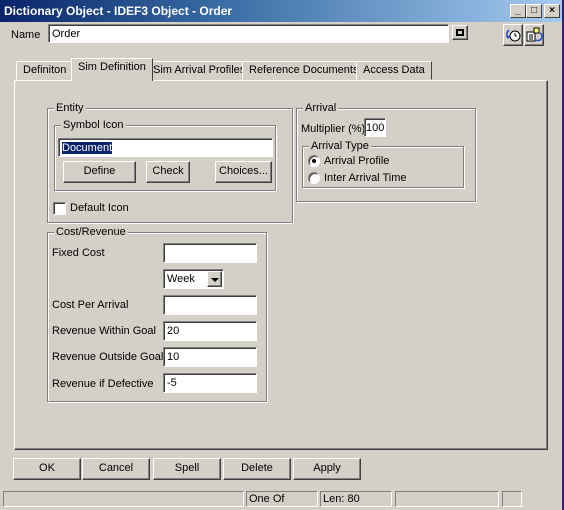 This screenshot has width=564, height=510. Describe the element at coordinates (356, 499) in the screenshot. I see `status-field-3: Len: 80` at that location.